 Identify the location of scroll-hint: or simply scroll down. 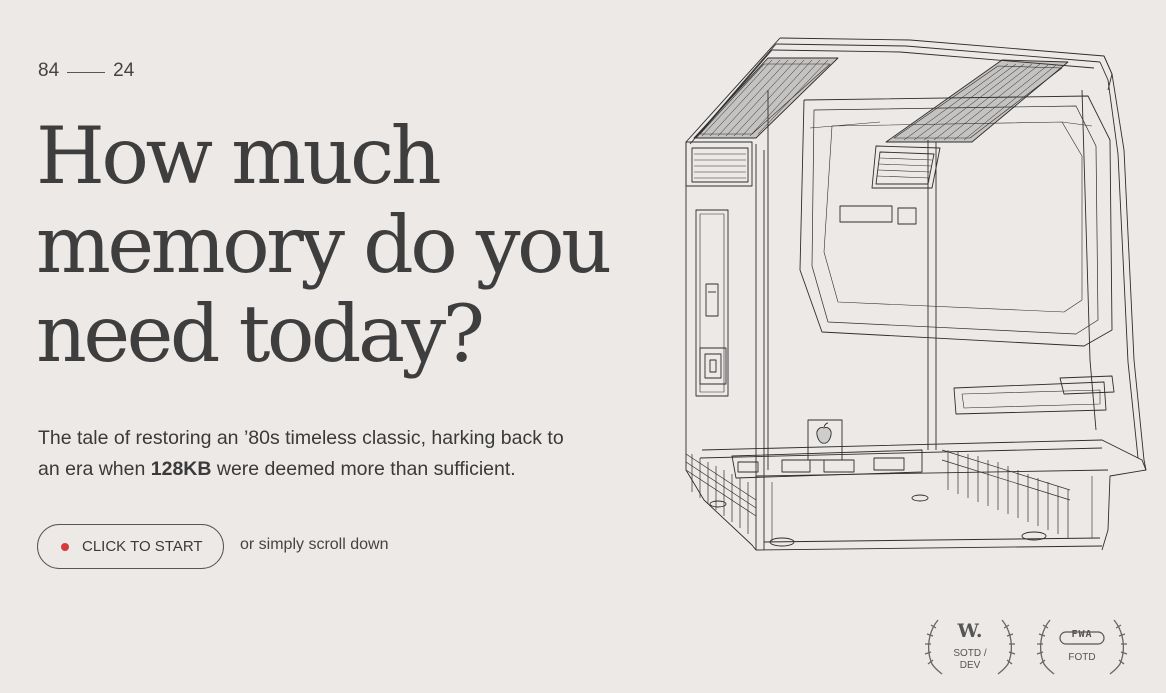
(314, 544).